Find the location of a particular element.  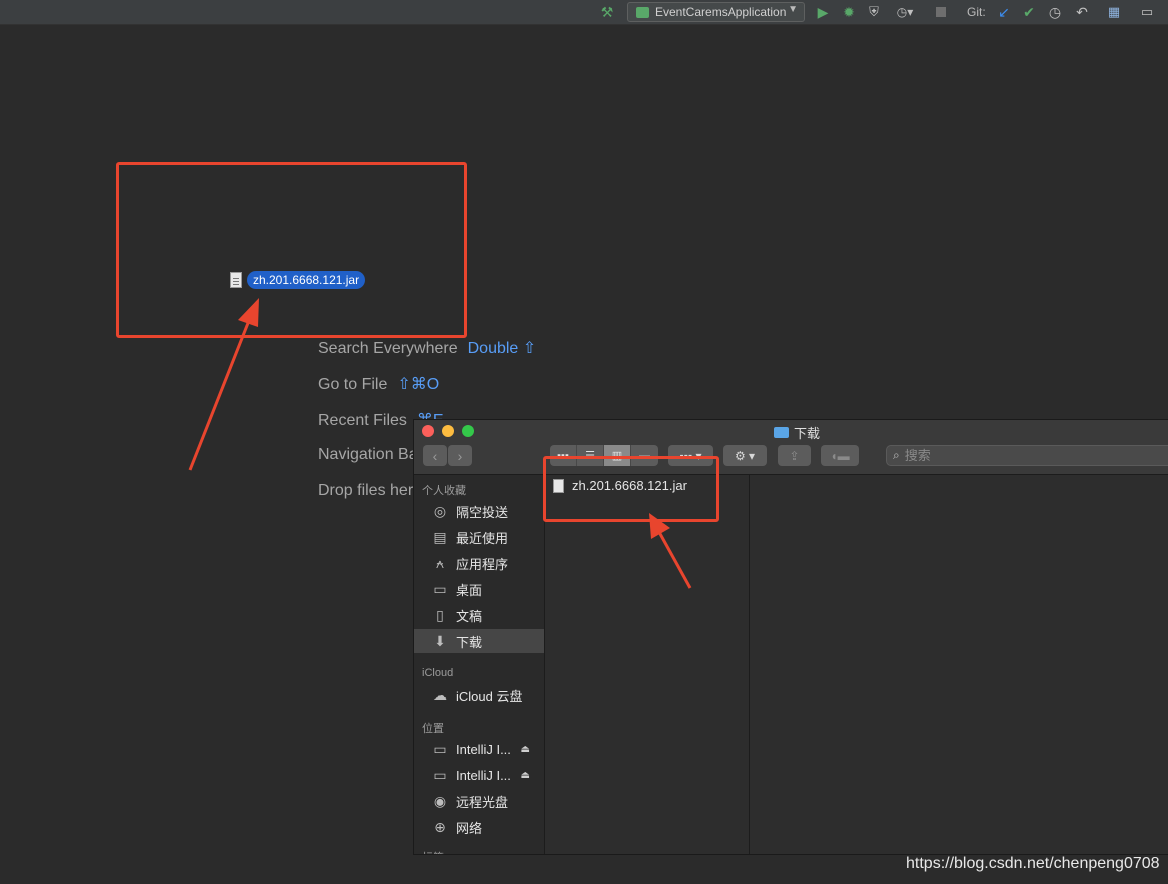

sidebar-item-label: 下载 is located at coordinates (469, 642).